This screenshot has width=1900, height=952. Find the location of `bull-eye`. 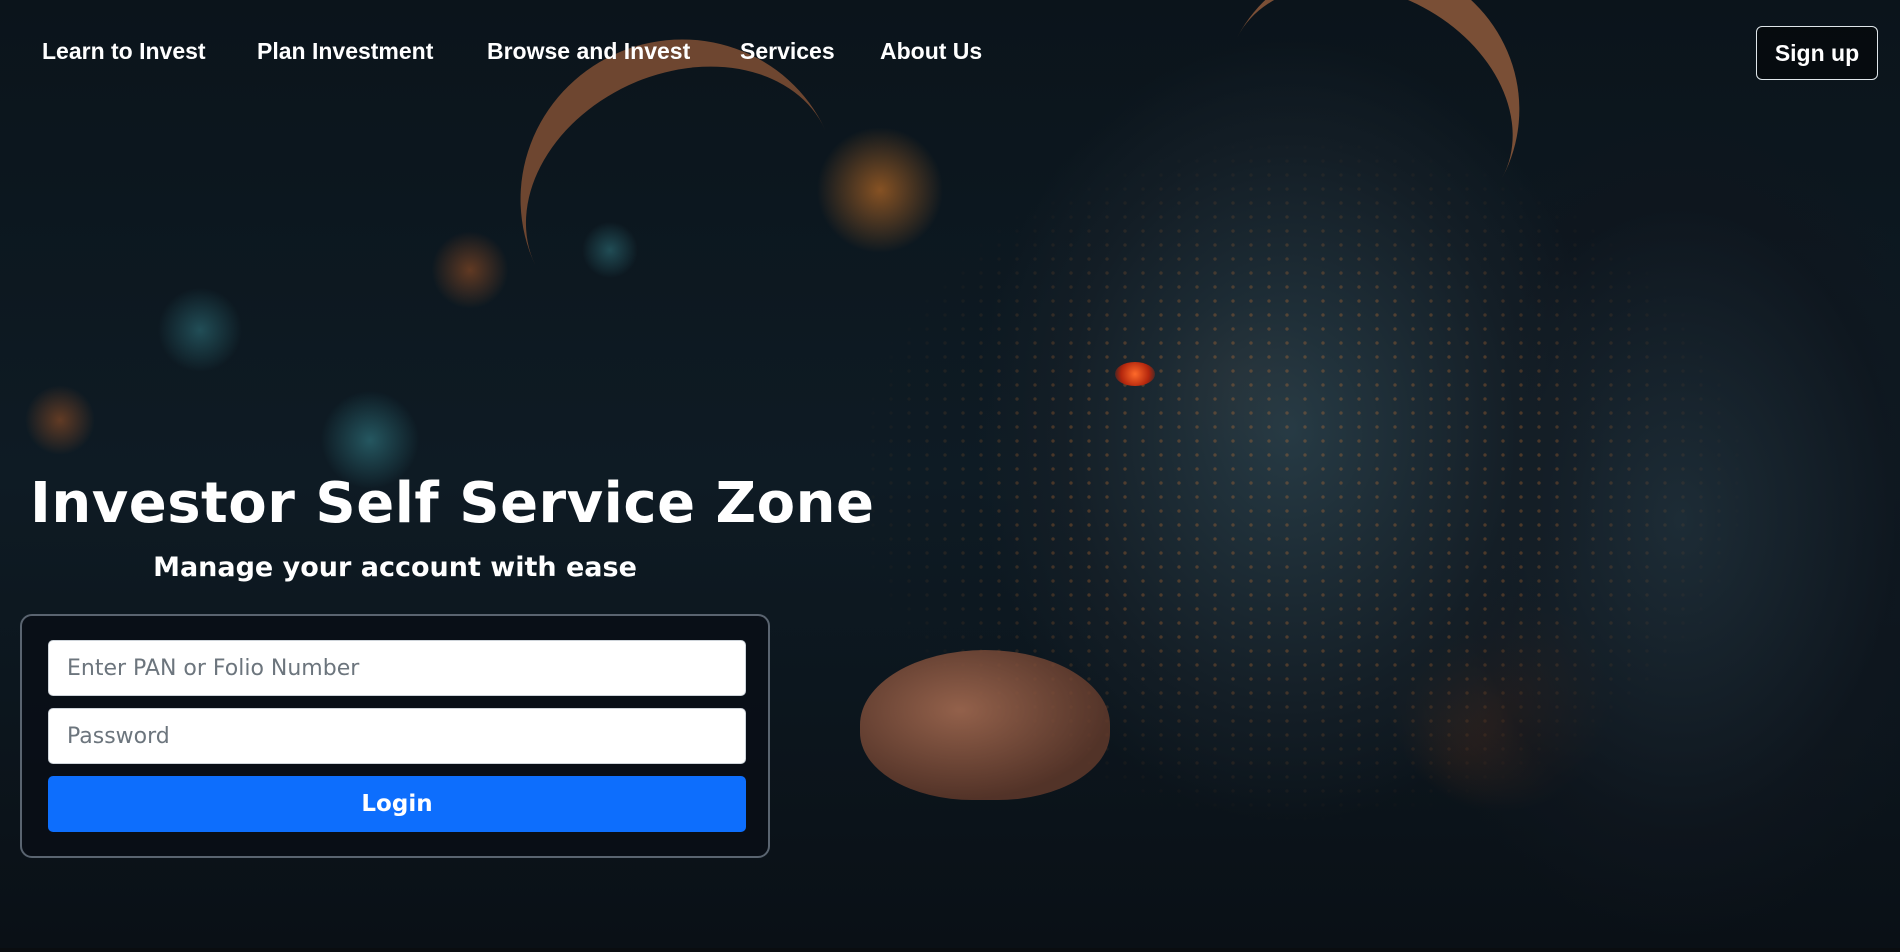

bull-eye is located at coordinates (1135, 374).